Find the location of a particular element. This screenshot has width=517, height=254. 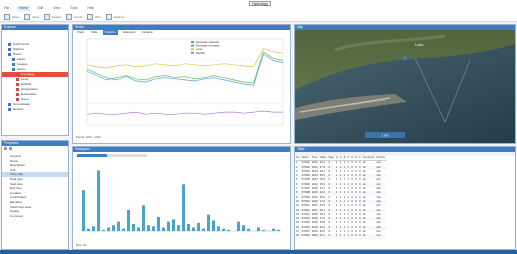

ribbon-button: Open is located at coordinates (12, 16).